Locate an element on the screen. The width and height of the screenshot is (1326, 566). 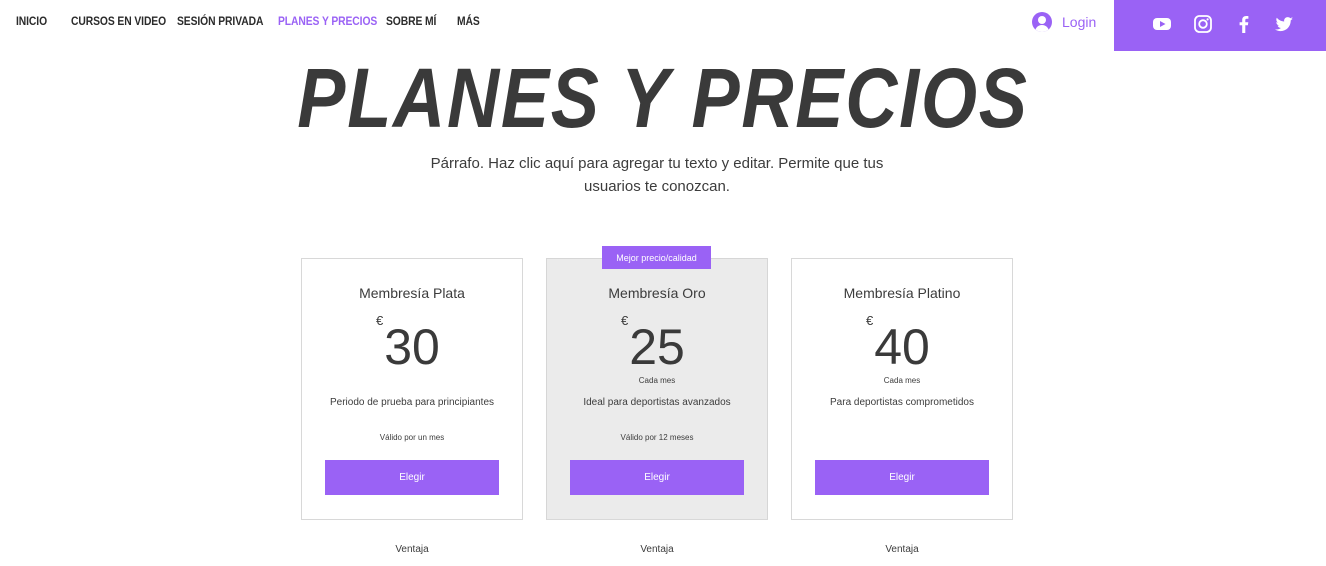
nav-item-mas: MÁS is located at coordinates (468, 21).